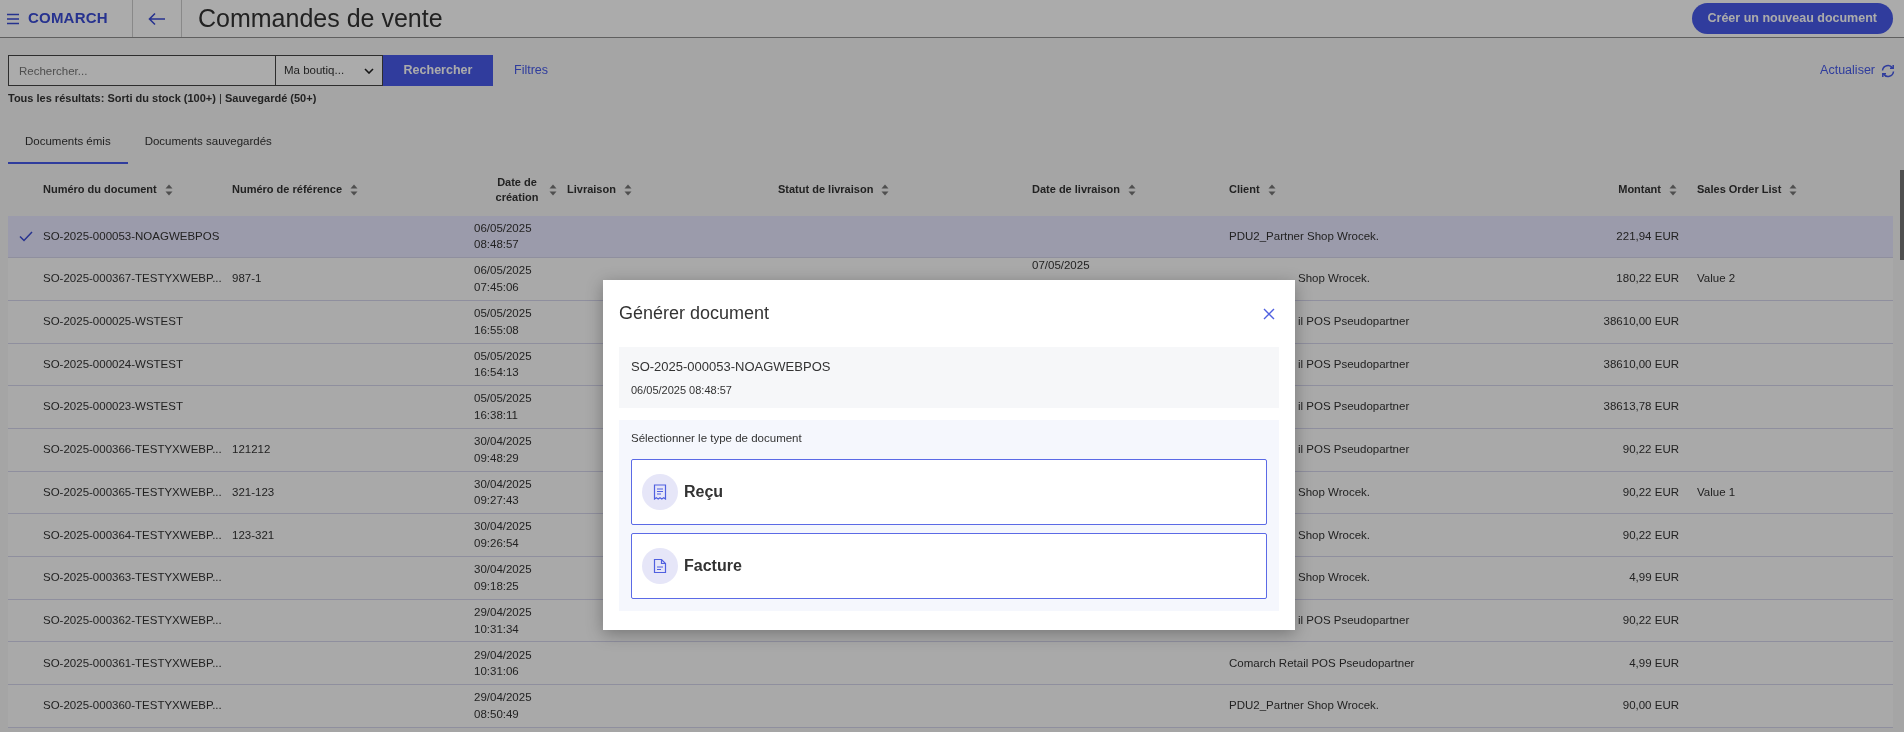 The width and height of the screenshot is (1904, 732). What do you see at coordinates (497, 373) in the screenshot?
I see `time-text: 16:54:13` at bounding box center [497, 373].